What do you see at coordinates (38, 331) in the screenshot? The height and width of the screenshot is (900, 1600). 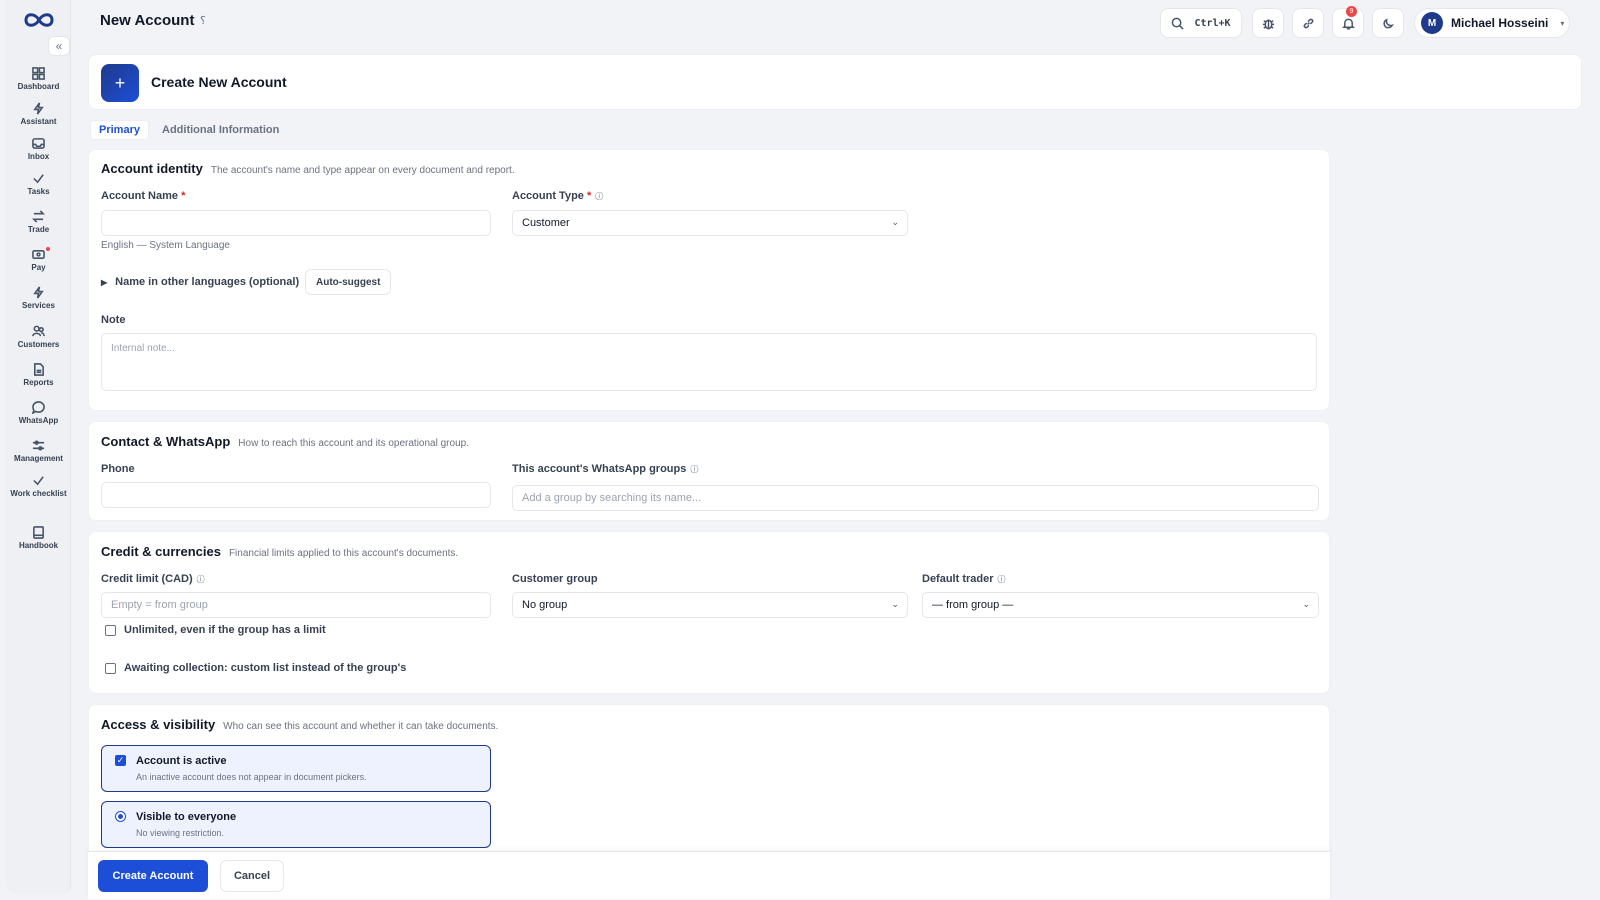 I see `users-icon` at bounding box center [38, 331].